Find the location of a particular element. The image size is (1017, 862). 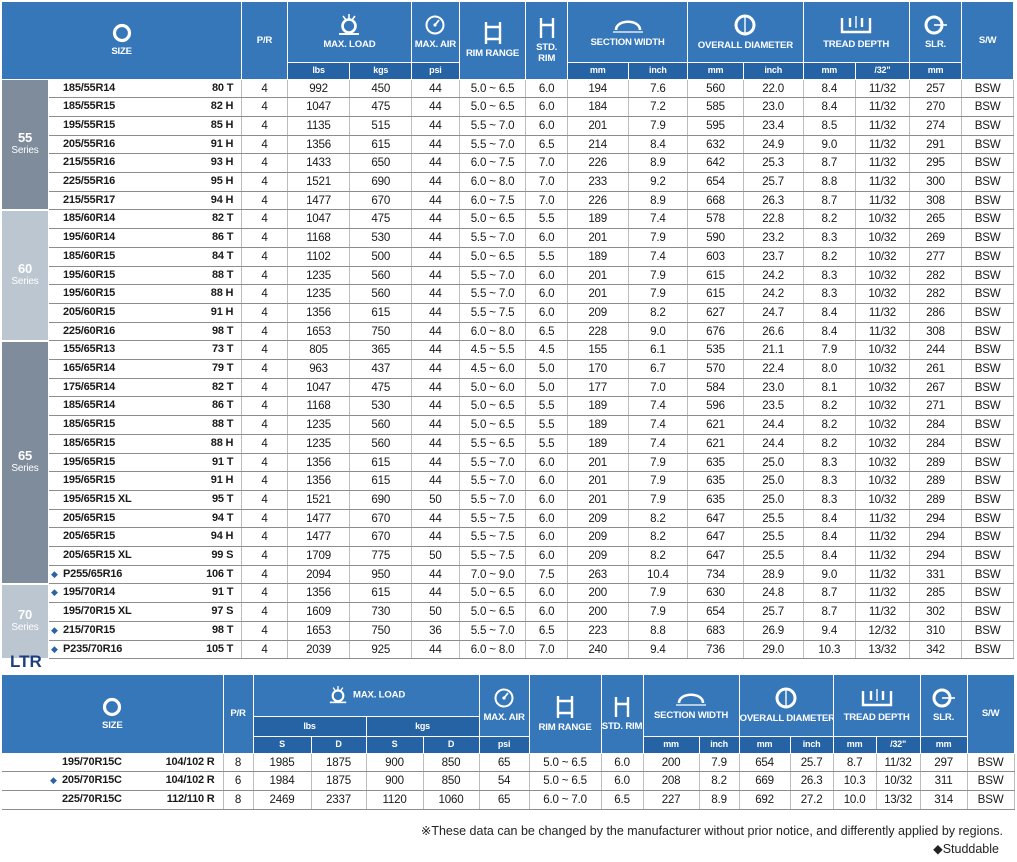

max-load-kgs: 730 is located at coordinates (381, 612).